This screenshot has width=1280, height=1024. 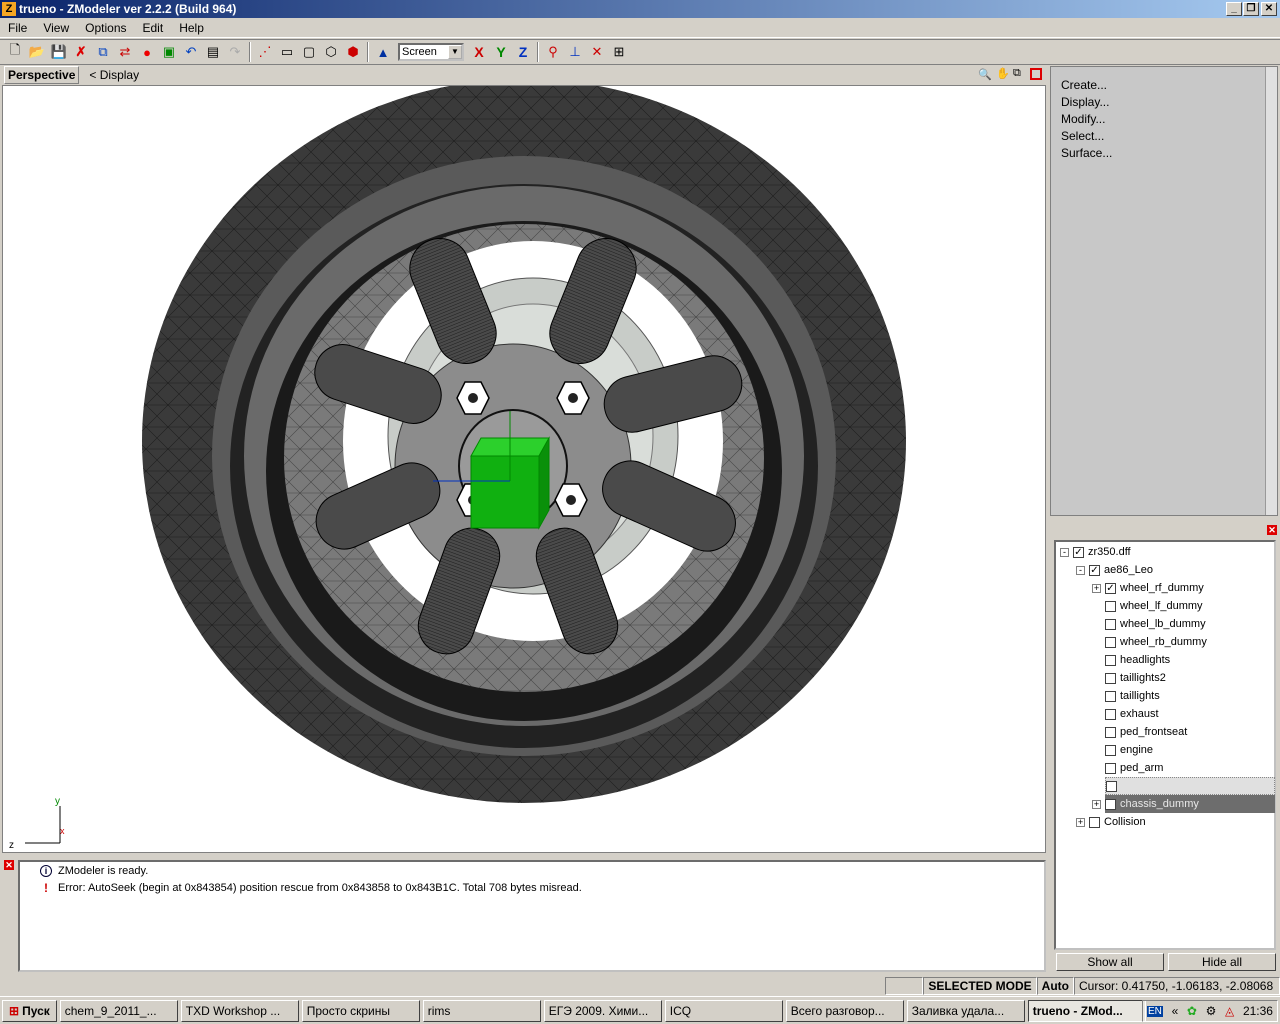 What do you see at coordinates (1017, 73) in the screenshot?
I see `maximize-viewport-icon: ⧉` at bounding box center [1017, 73].